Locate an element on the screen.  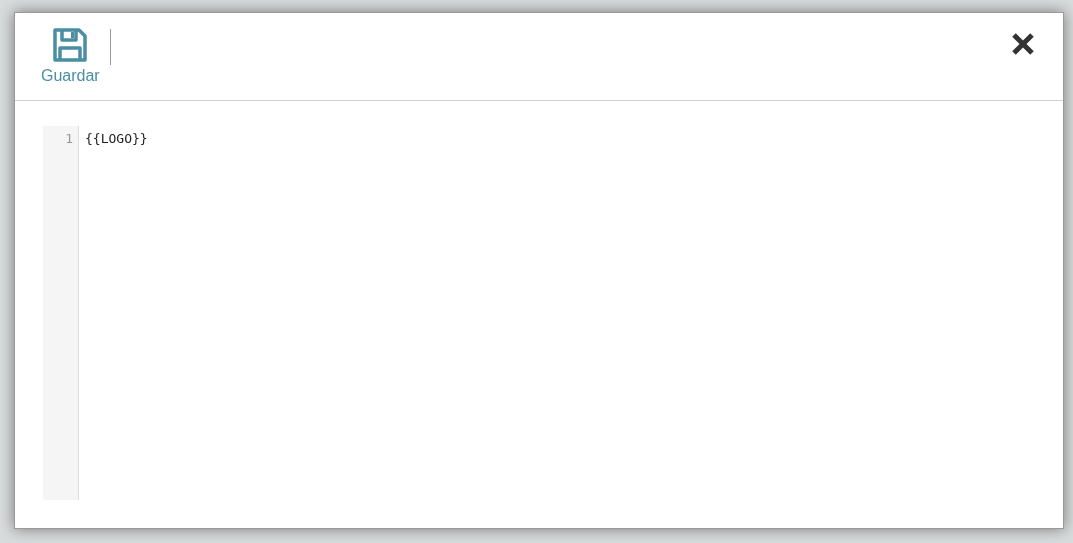
line-number: 1 is located at coordinates (68, 139).